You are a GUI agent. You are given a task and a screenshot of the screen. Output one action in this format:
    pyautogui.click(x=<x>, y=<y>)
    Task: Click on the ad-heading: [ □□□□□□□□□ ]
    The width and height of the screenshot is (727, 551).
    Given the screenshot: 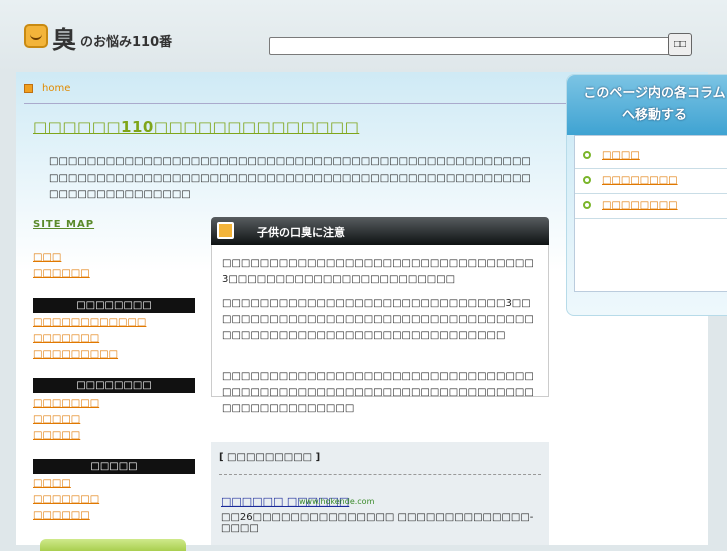 What is the action you would take?
    pyautogui.click(x=270, y=457)
    